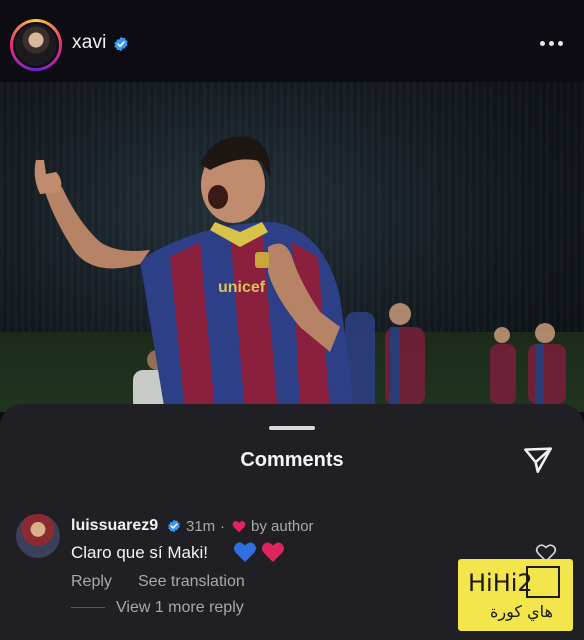  I want to click on comment-text: Claro que sí Maki!, so click(139, 552).